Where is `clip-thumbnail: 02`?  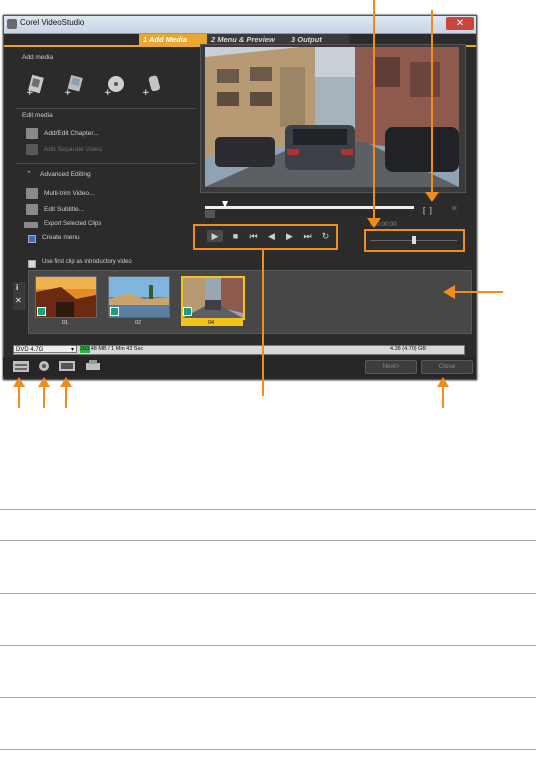
clip-thumbnail: 02 is located at coordinates (139, 301).